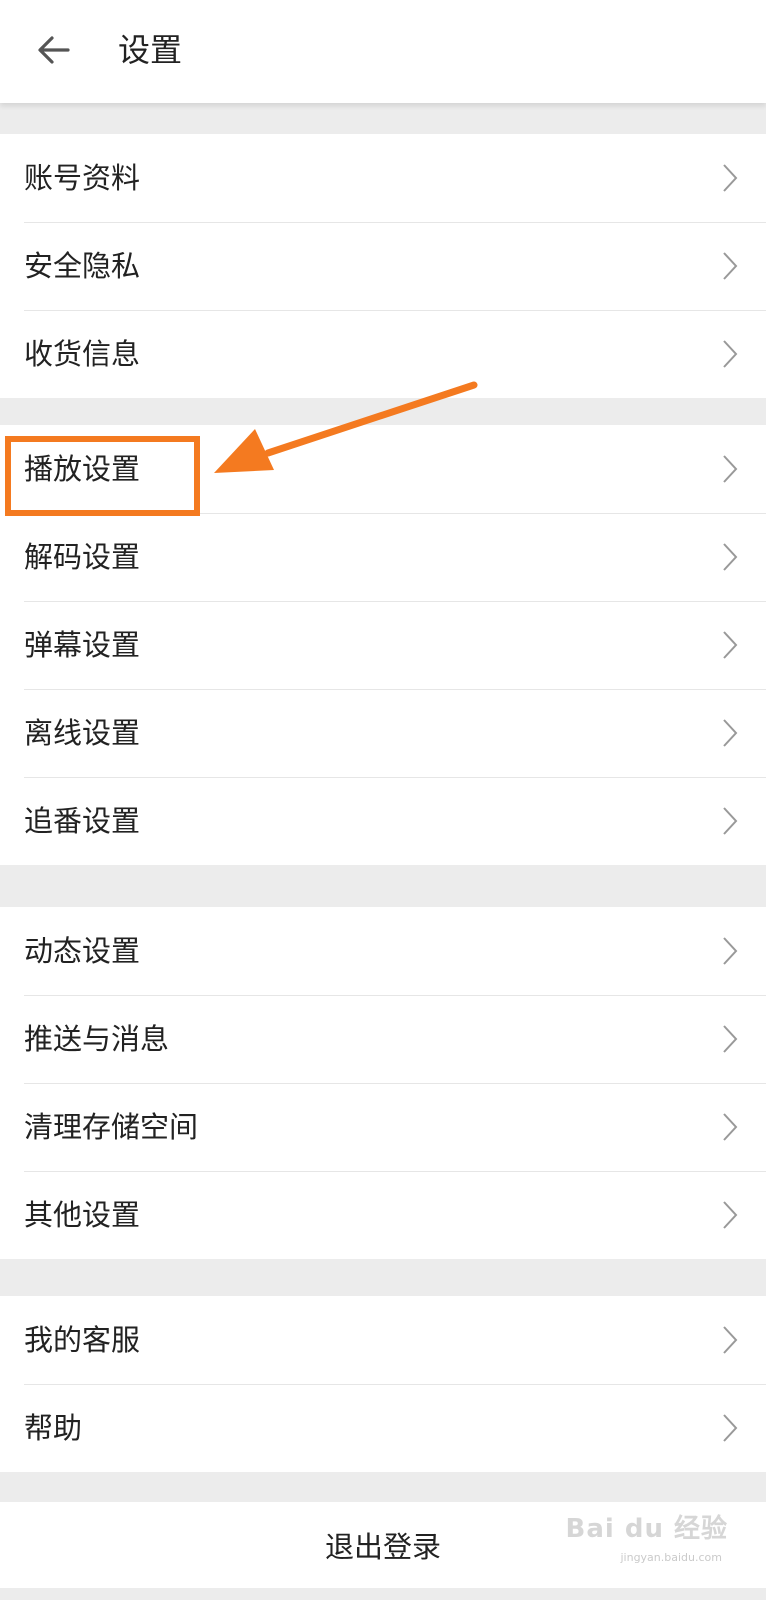  Describe the element at coordinates (383, 733) in the screenshot. I see `settings-item-offline: 离线设置` at that location.